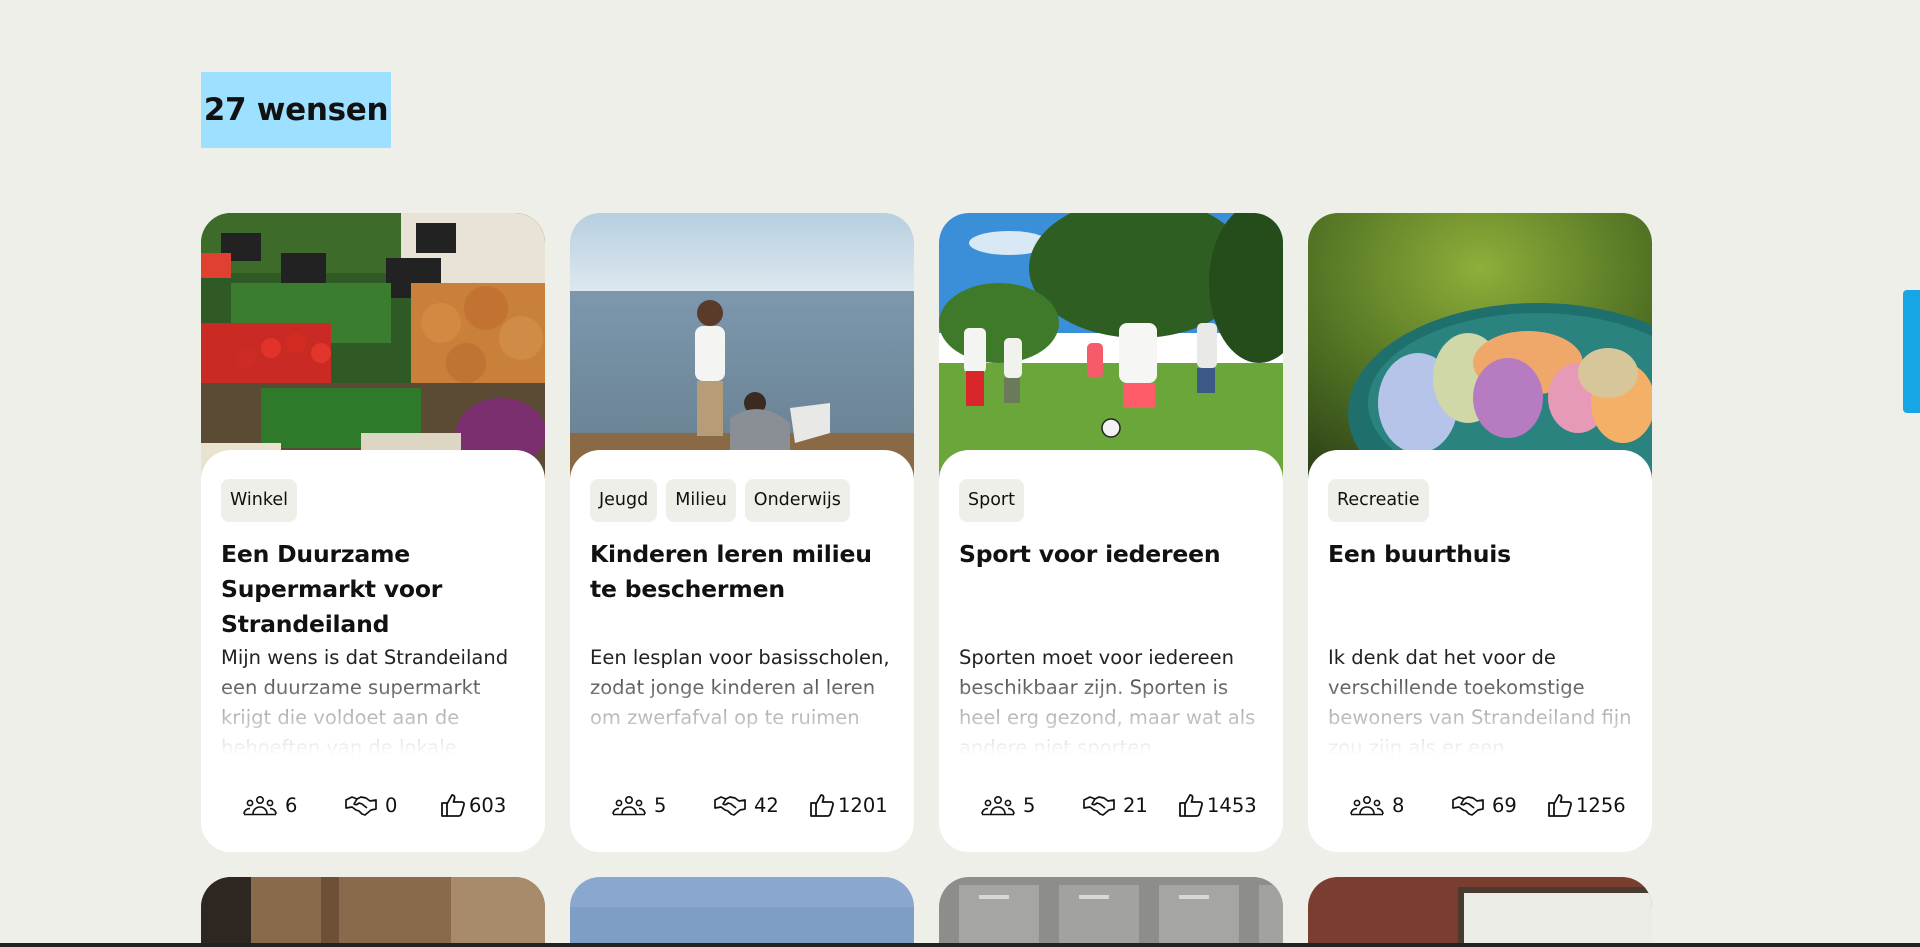  I want to click on tag: Jeugd, so click(624, 500).